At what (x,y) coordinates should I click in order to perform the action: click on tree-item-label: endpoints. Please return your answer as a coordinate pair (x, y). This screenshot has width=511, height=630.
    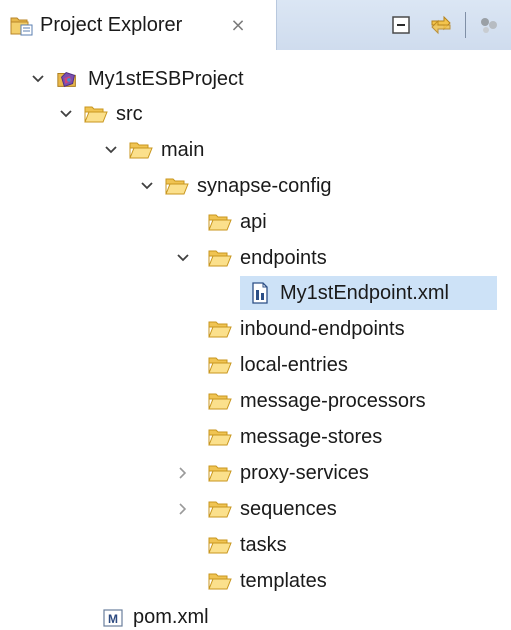
    Looking at the image, I should click on (283, 258).